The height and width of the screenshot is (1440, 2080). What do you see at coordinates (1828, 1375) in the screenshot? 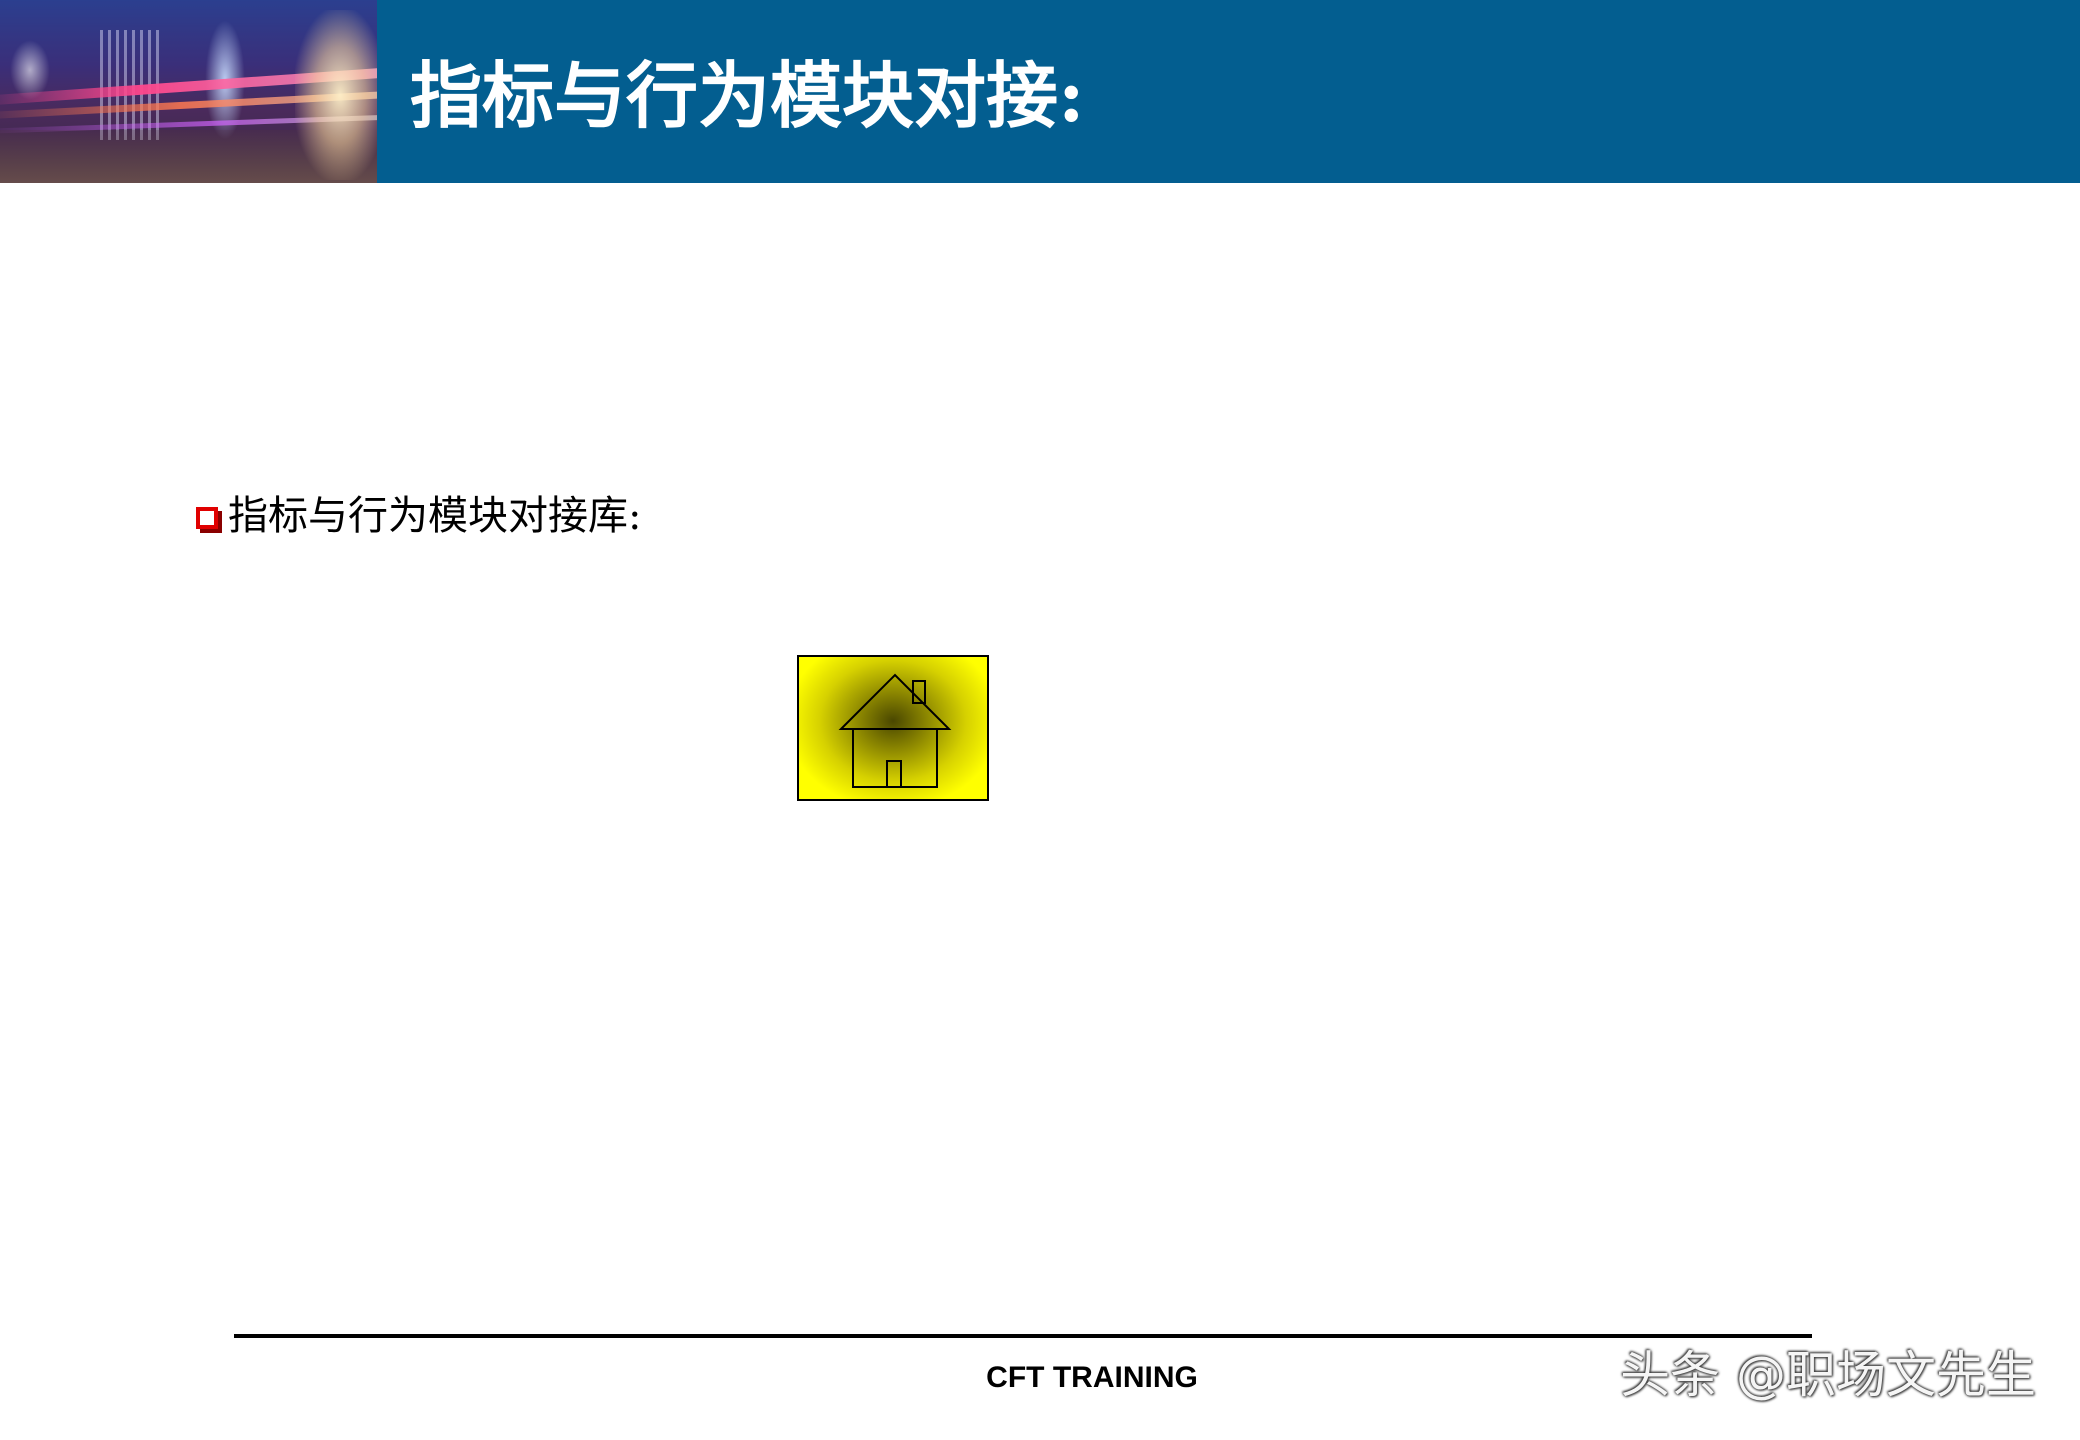
I see `watermark: 头条 @职场文先生` at bounding box center [1828, 1375].